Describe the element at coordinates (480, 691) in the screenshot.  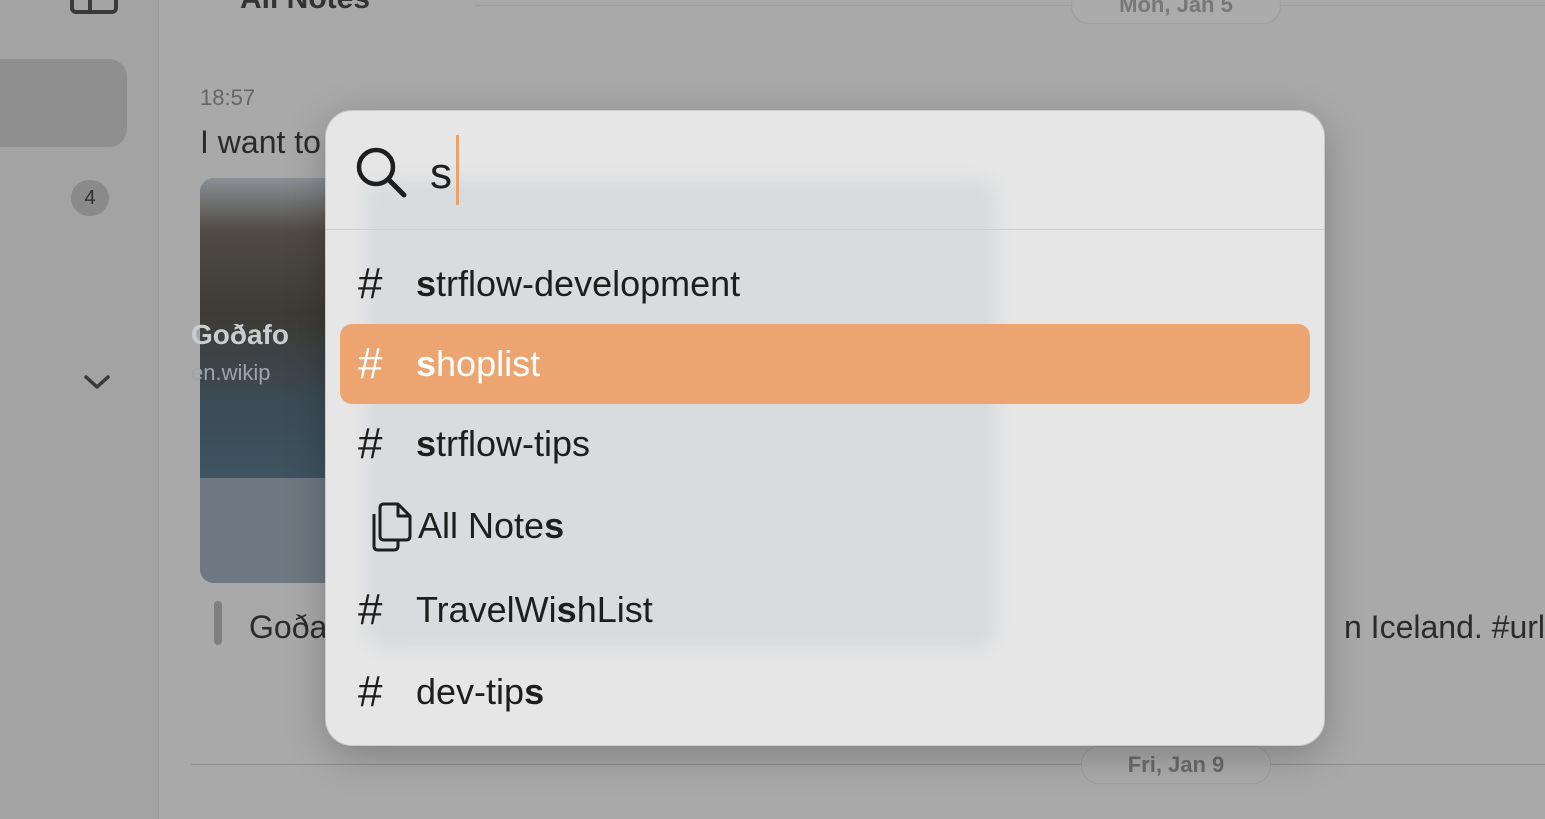
I see `result-label: dev-tips` at that location.